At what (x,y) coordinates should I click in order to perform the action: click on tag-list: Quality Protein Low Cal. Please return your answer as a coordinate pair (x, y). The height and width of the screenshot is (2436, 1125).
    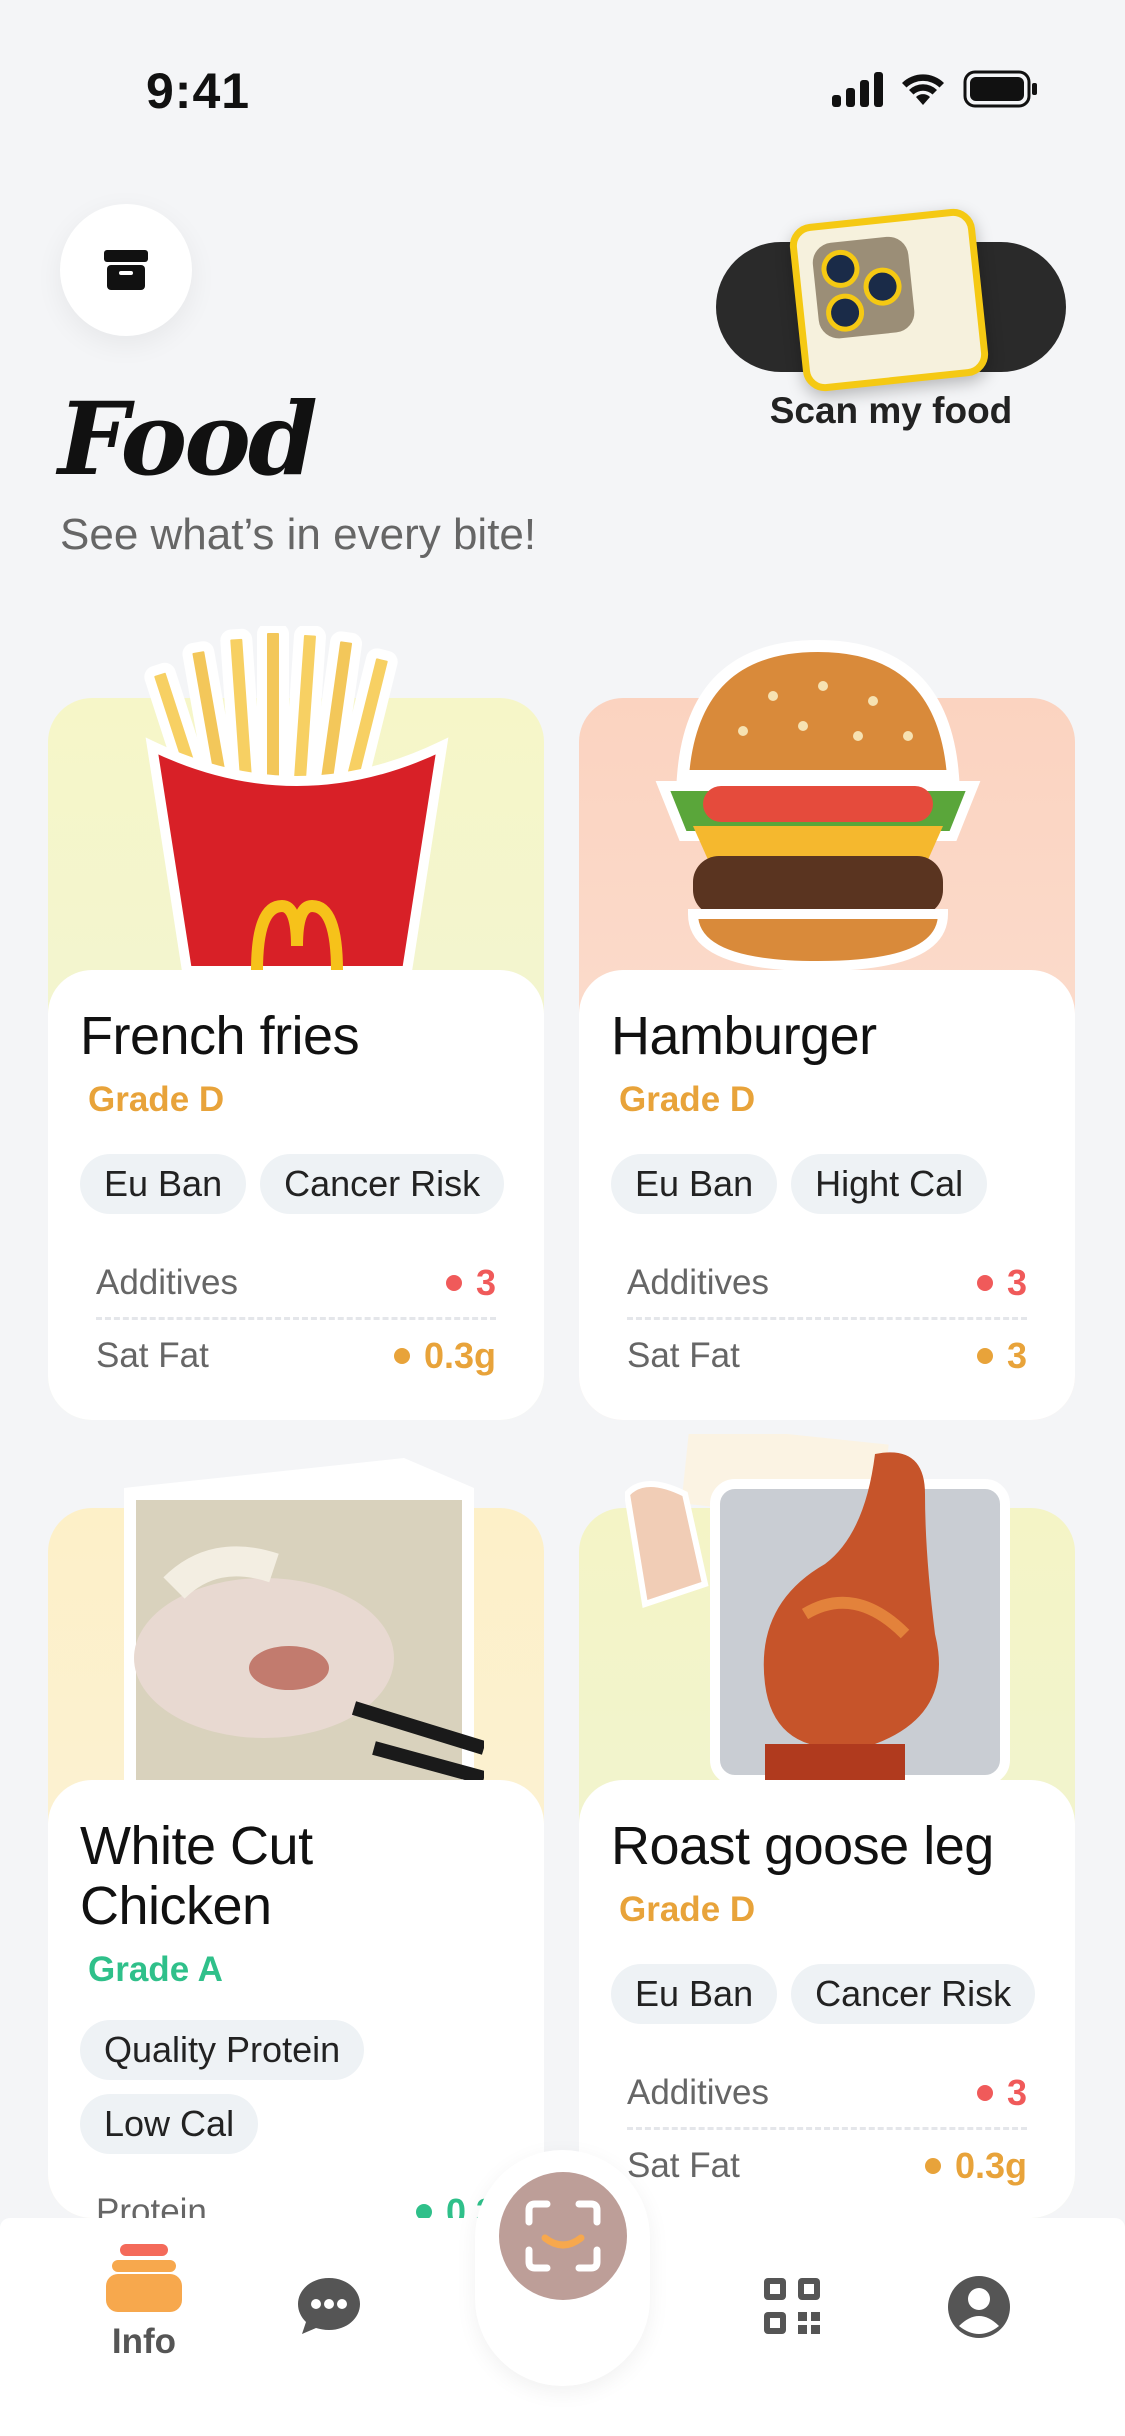
    Looking at the image, I should click on (296, 2087).